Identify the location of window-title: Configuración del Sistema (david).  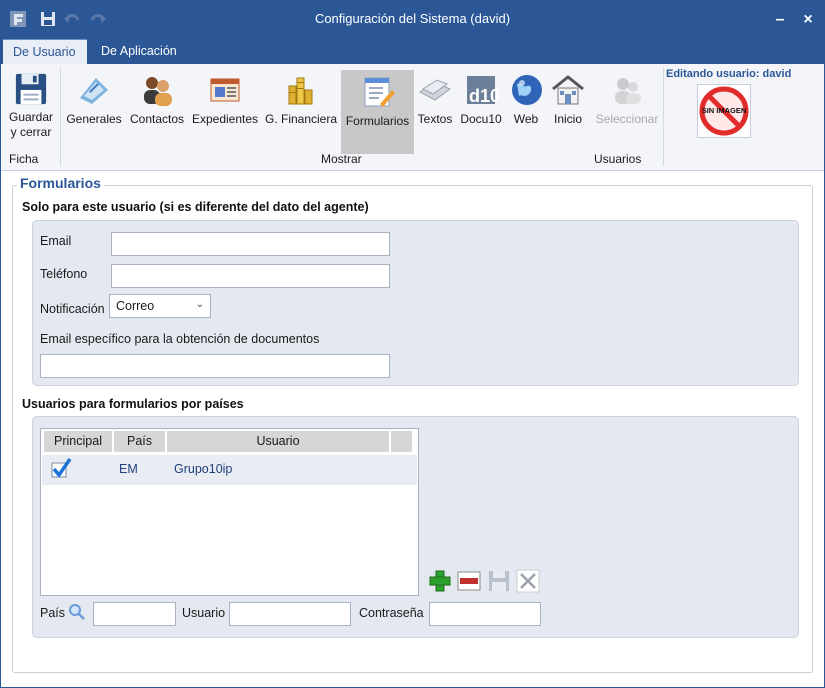
(412, 18).